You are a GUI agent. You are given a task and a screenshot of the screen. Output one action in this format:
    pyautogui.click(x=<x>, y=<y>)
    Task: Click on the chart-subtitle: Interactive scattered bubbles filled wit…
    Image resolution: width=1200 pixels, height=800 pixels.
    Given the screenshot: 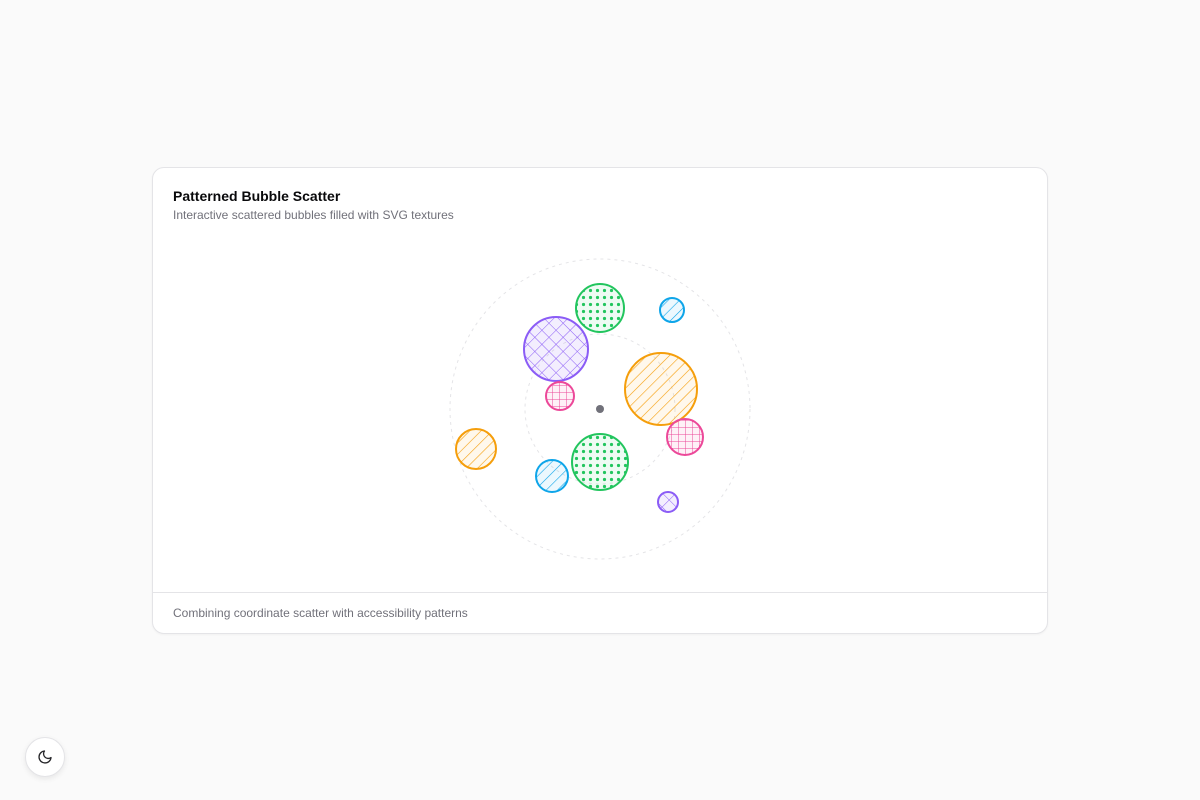 What is the action you would take?
    pyautogui.click(x=313, y=215)
    